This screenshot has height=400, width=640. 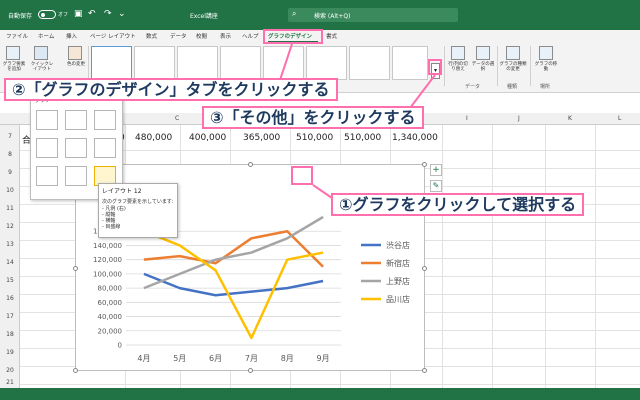 What do you see at coordinates (436, 170) in the screenshot?
I see `chart-elements-button: +` at bounding box center [436, 170].